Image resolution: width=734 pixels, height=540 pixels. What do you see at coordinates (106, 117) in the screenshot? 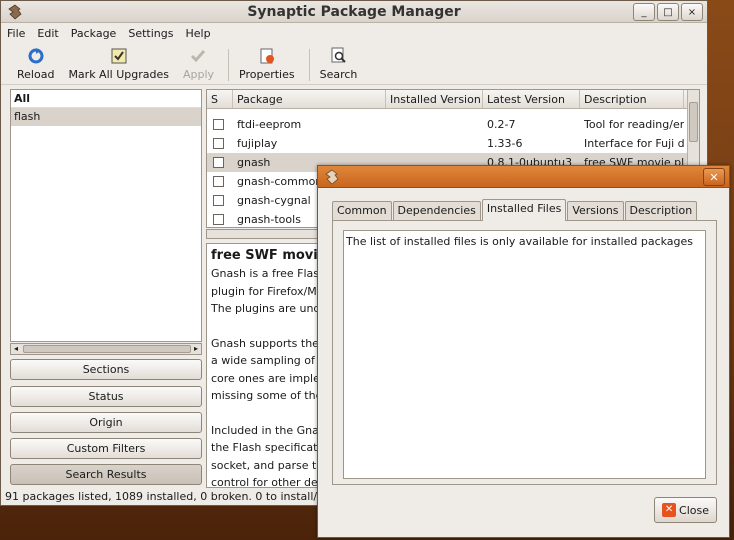
I see `filter-item-flash: flash` at bounding box center [106, 117].